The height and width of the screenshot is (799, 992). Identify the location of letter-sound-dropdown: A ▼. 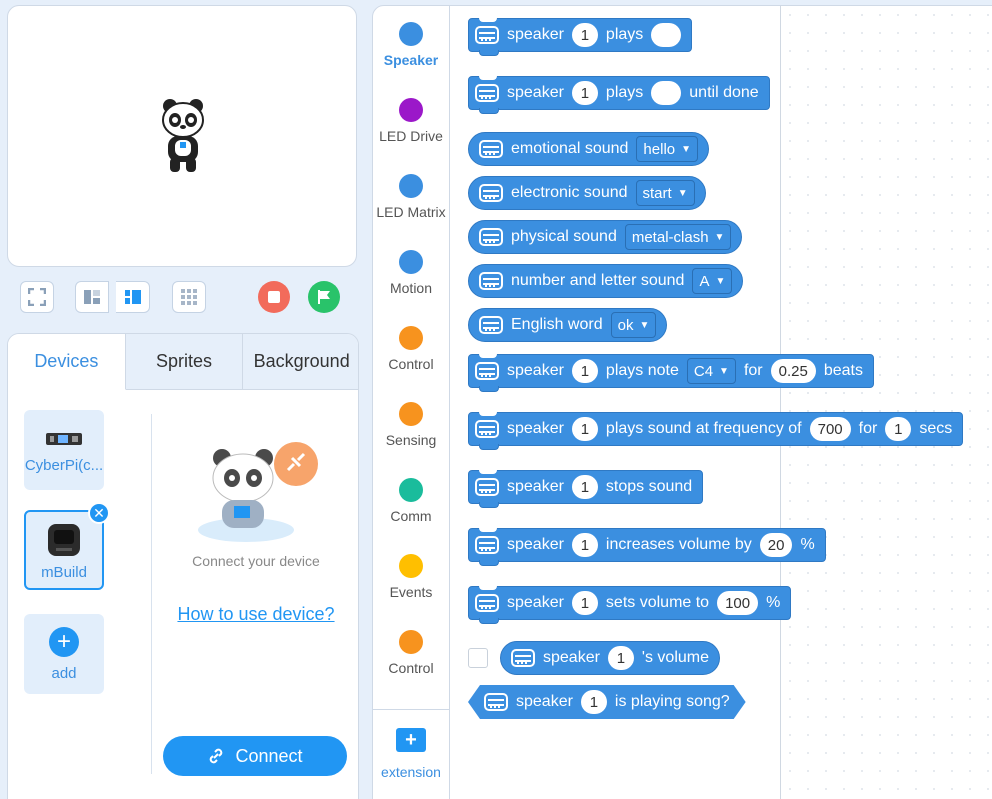
(712, 281).